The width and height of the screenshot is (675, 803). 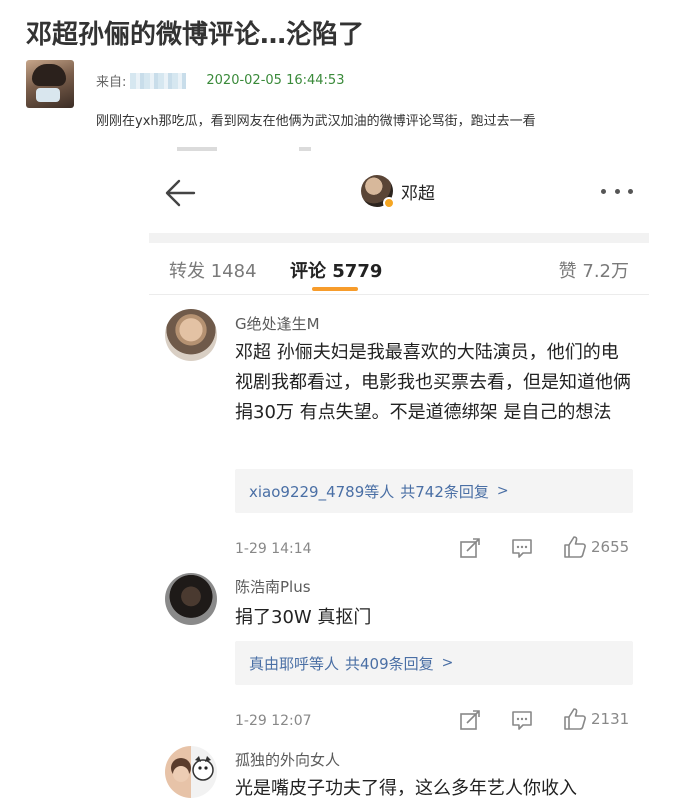 What do you see at coordinates (273, 586) in the screenshot?
I see `commenter-name: 陈浩南Plus` at bounding box center [273, 586].